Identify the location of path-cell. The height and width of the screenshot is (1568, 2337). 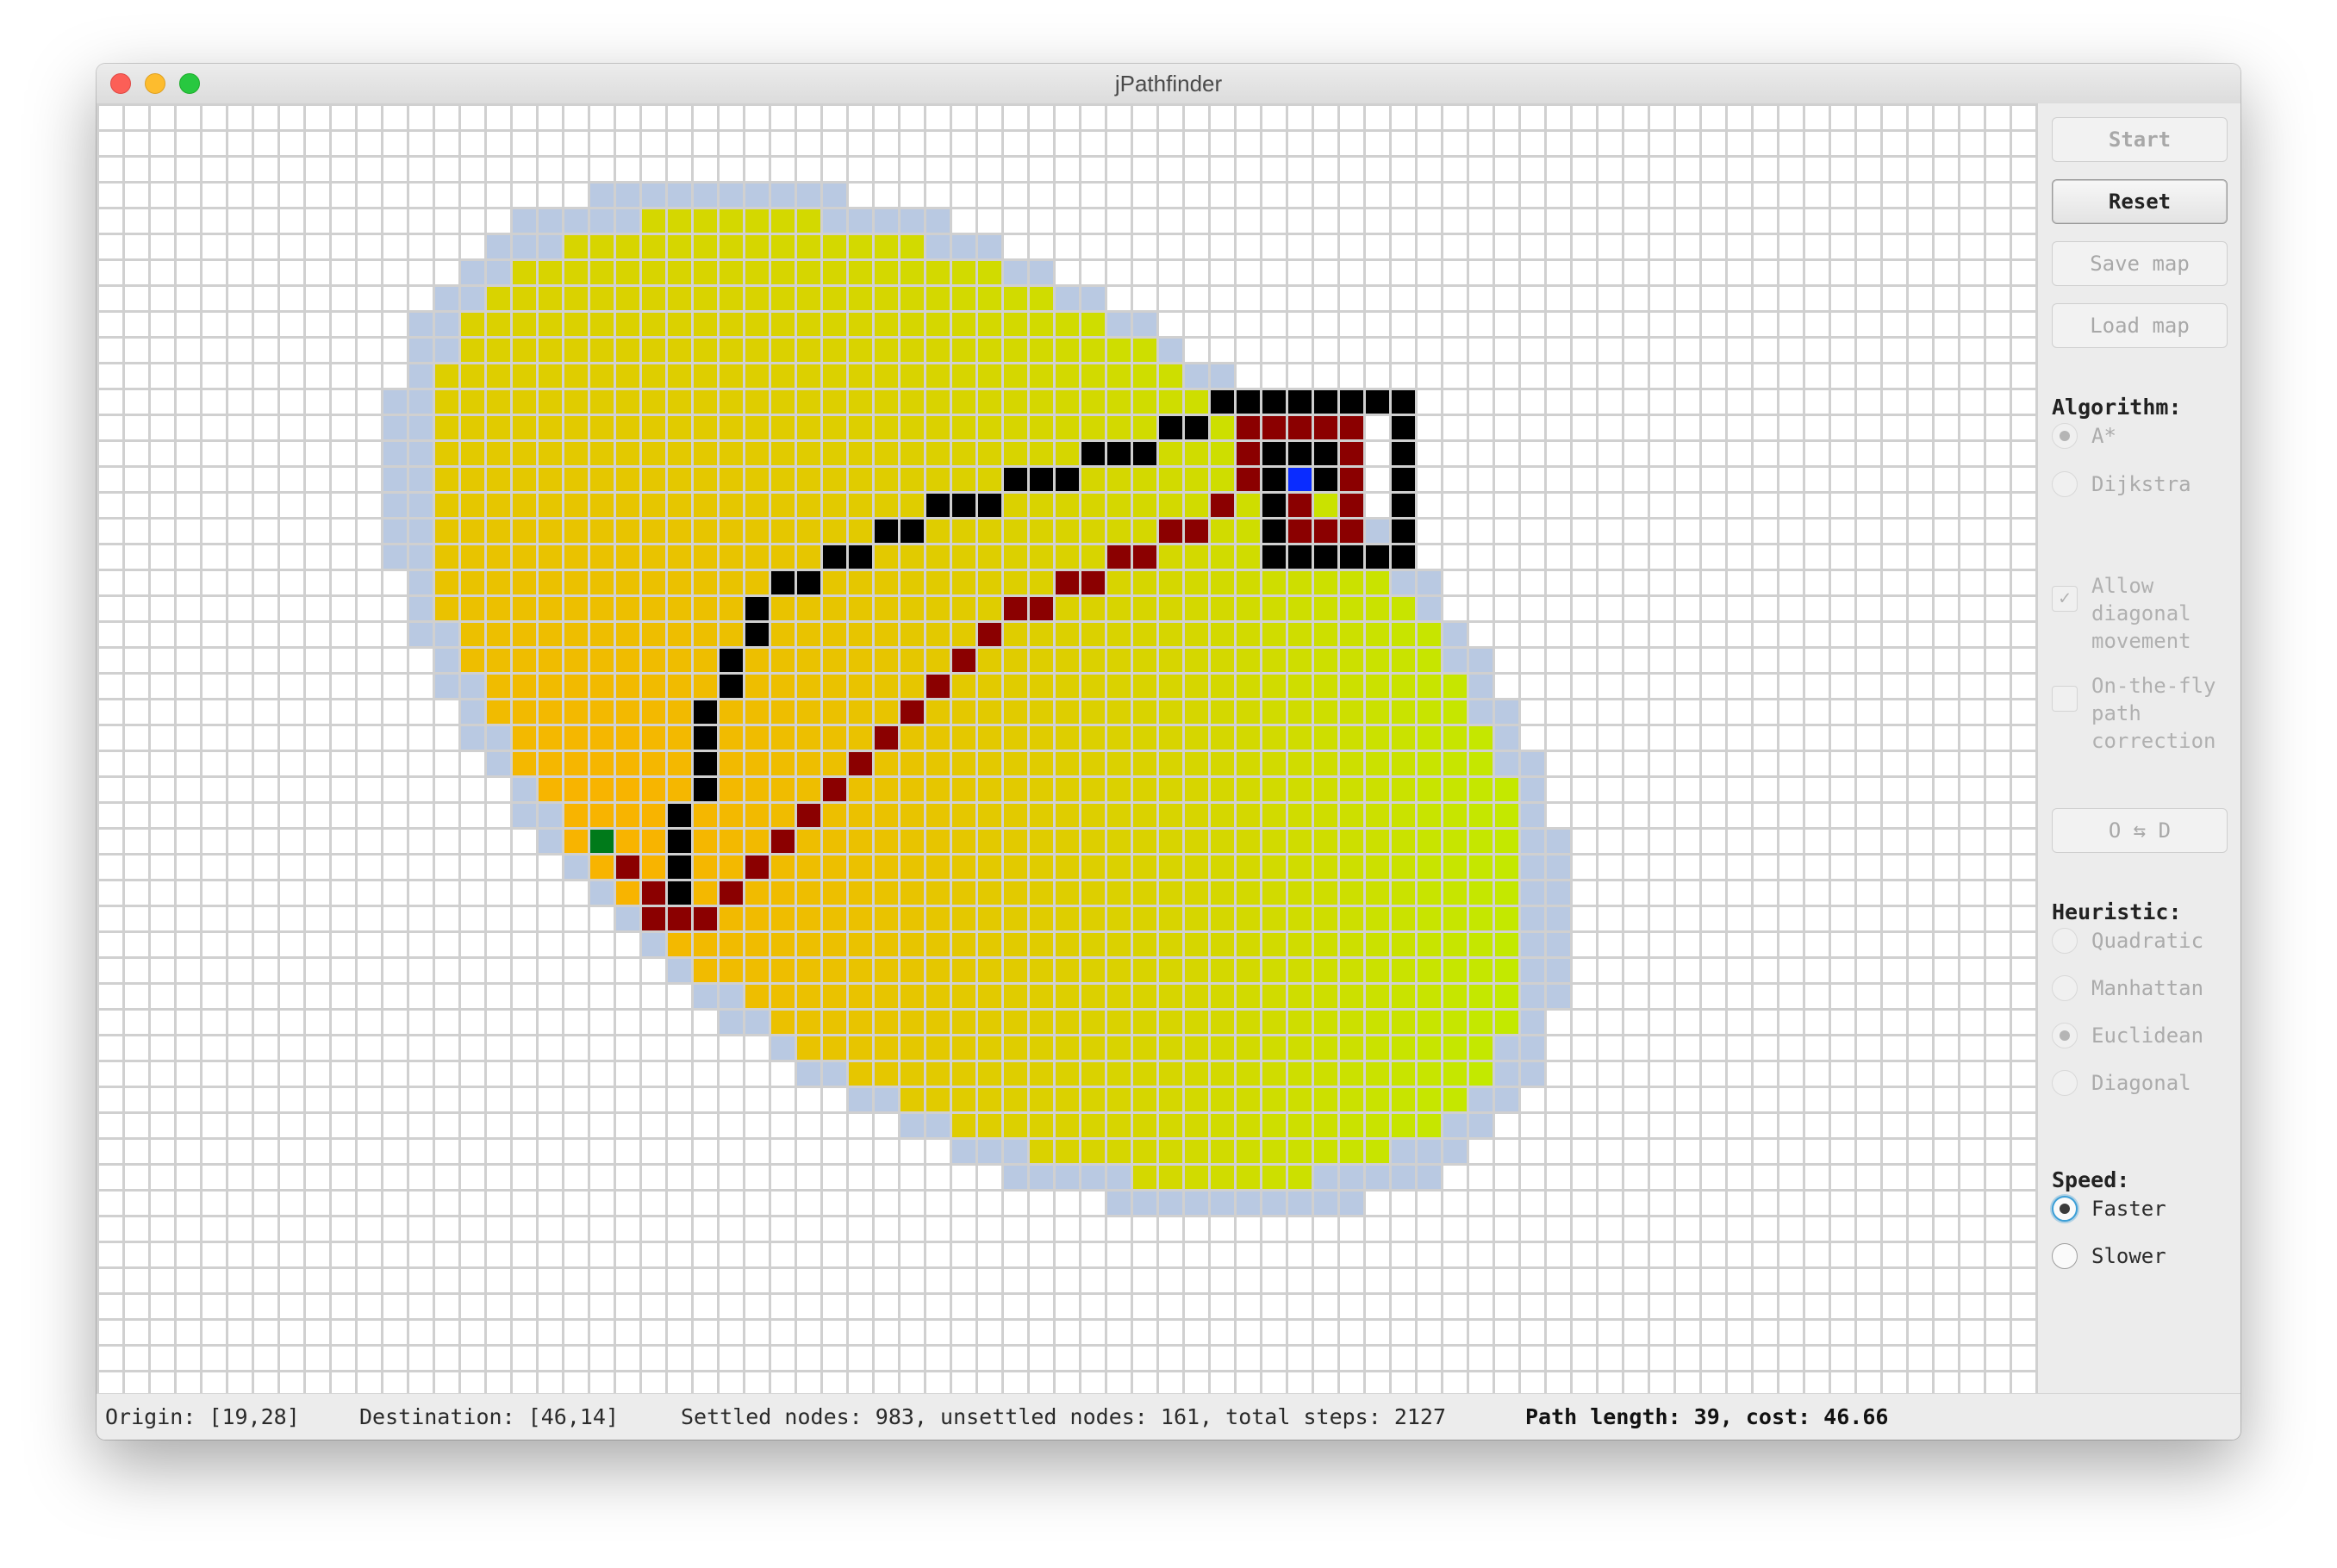
(1274, 428).